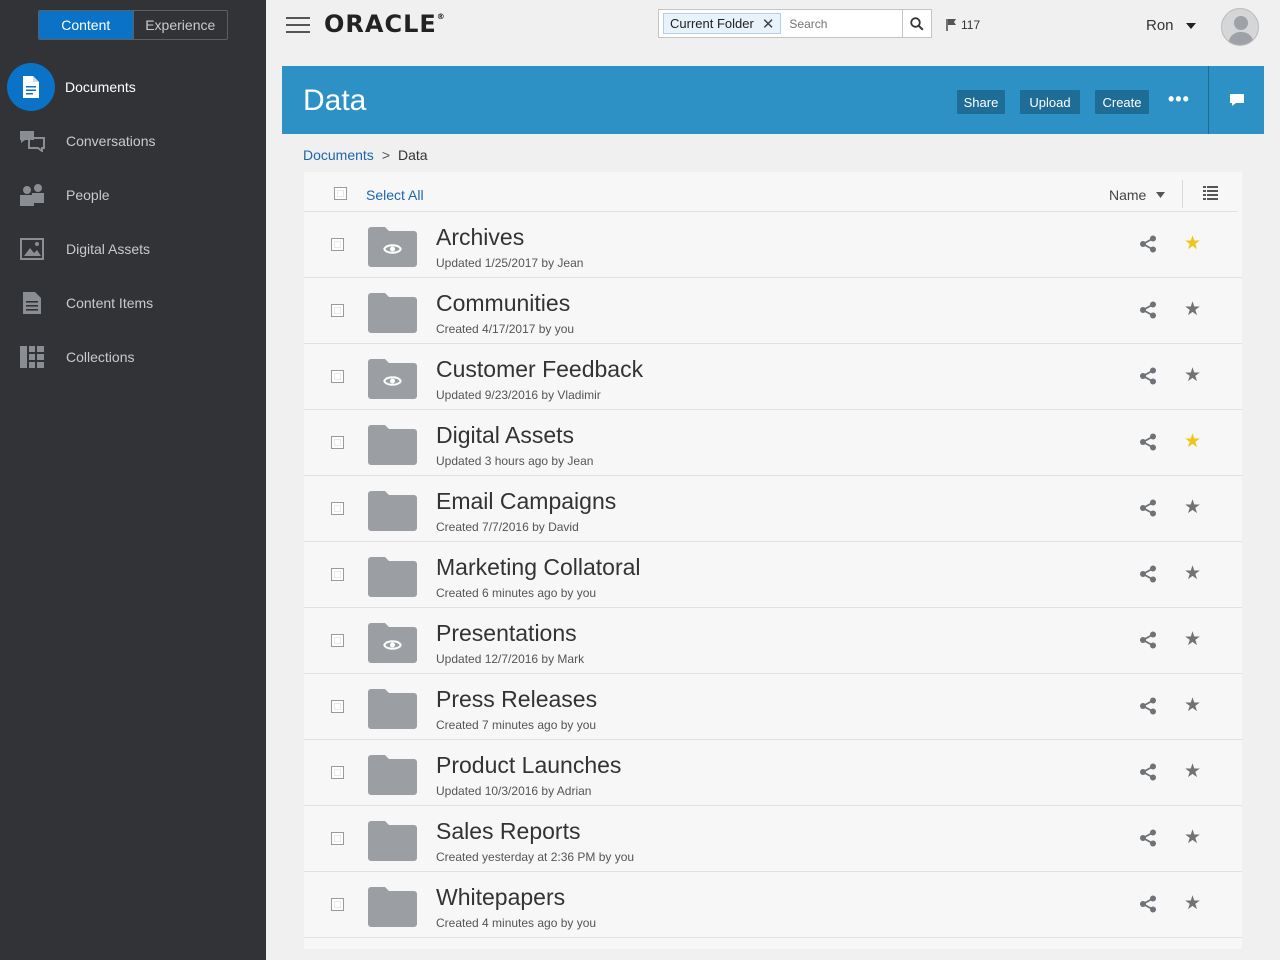 Image resolution: width=1280 pixels, height=960 pixels. Describe the element at coordinates (133, 303) in the screenshot. I see `sidebar-item-content-items: Content Items` at that location.